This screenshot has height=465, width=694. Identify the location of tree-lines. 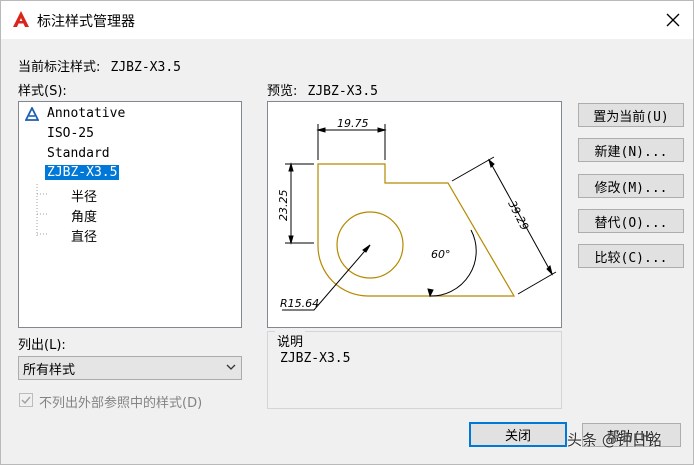
(42, 210).